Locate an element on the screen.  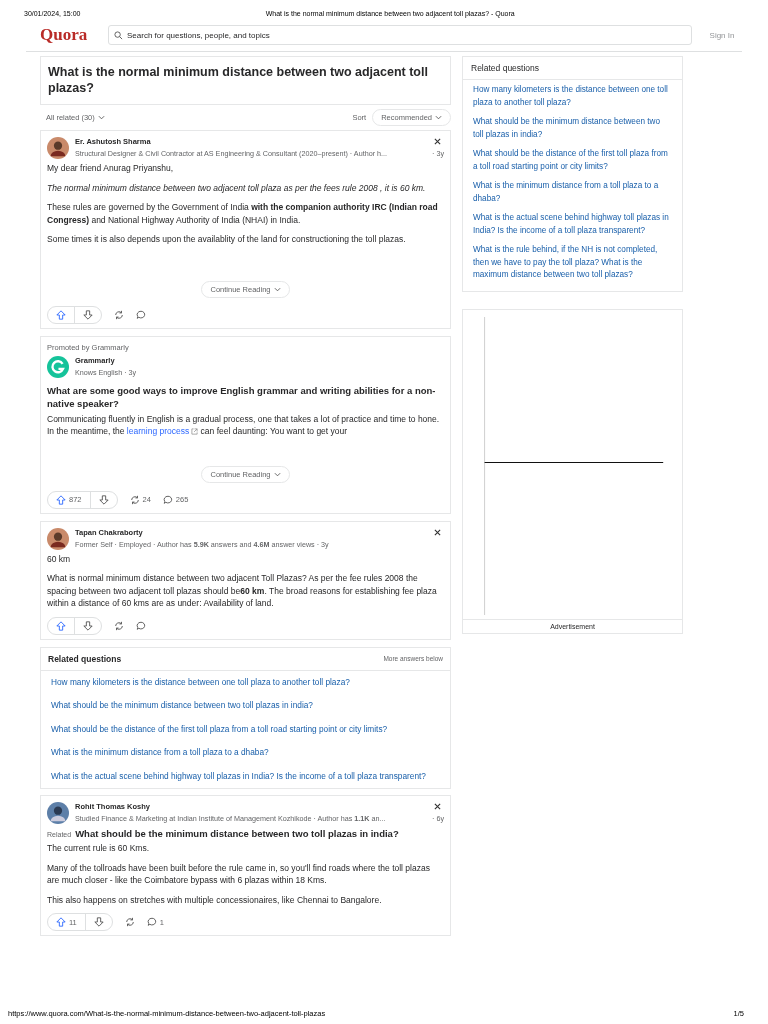
answer-paragraph: The normal minimum distance between two adjacent toll plaza as per the fees rule 2008 , it is 60 km. is located at coordinates (237, 187).